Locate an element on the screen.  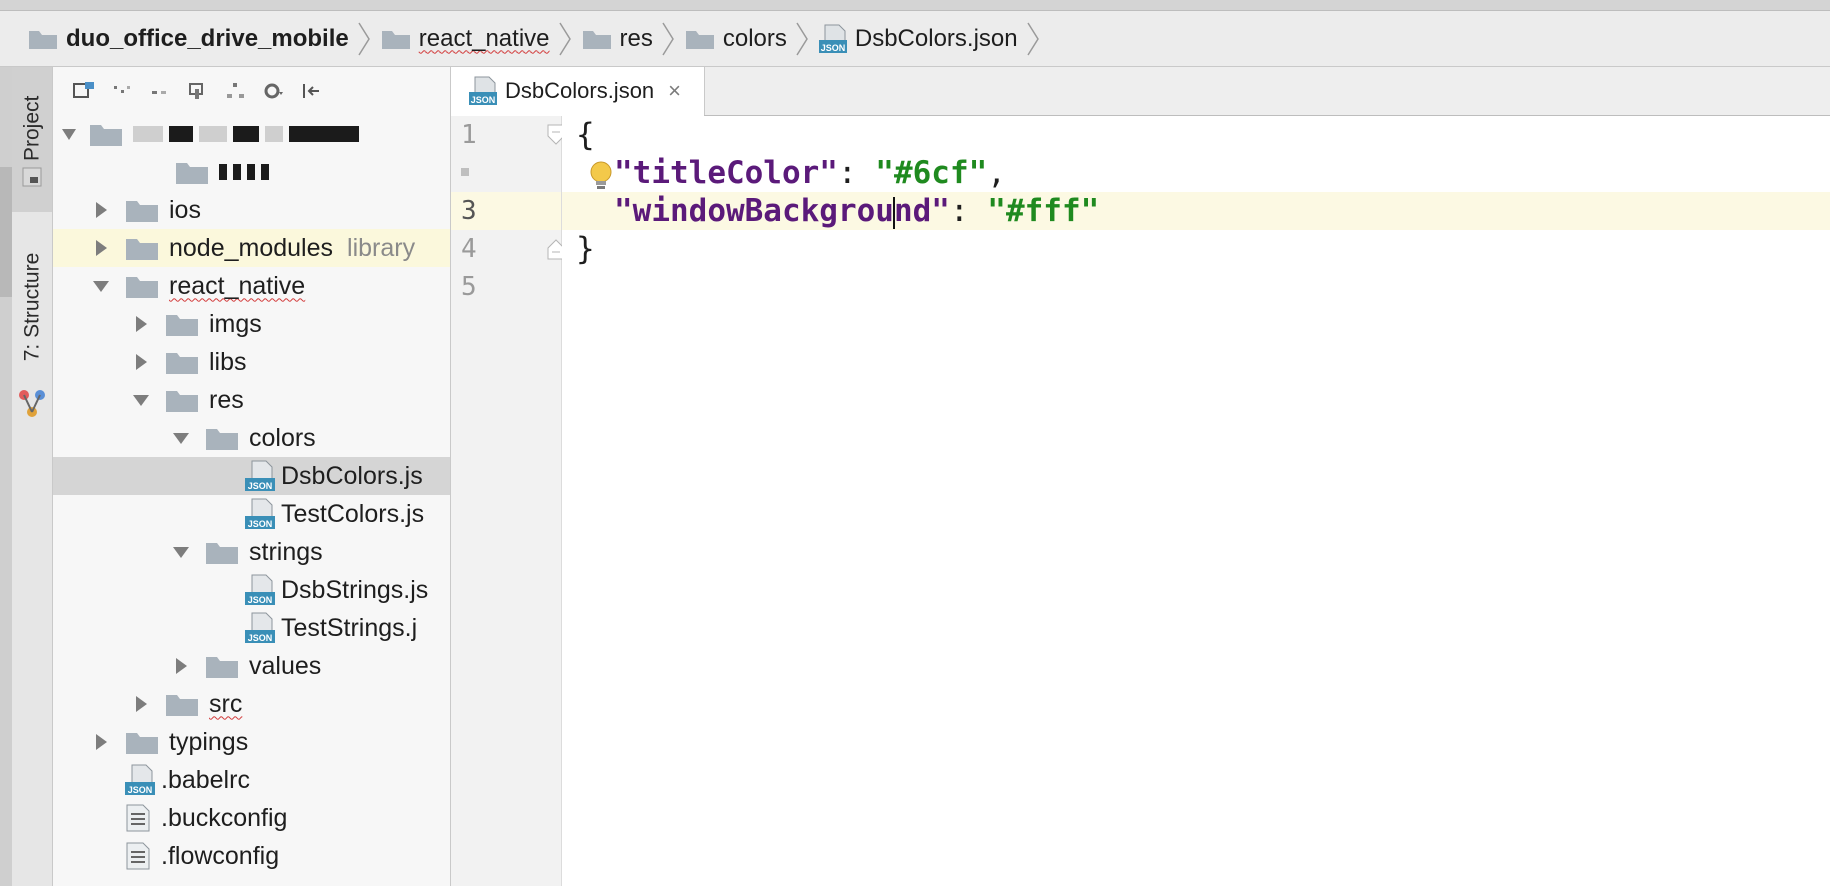
collapse-all-icon is located at coordinates (160, 91).